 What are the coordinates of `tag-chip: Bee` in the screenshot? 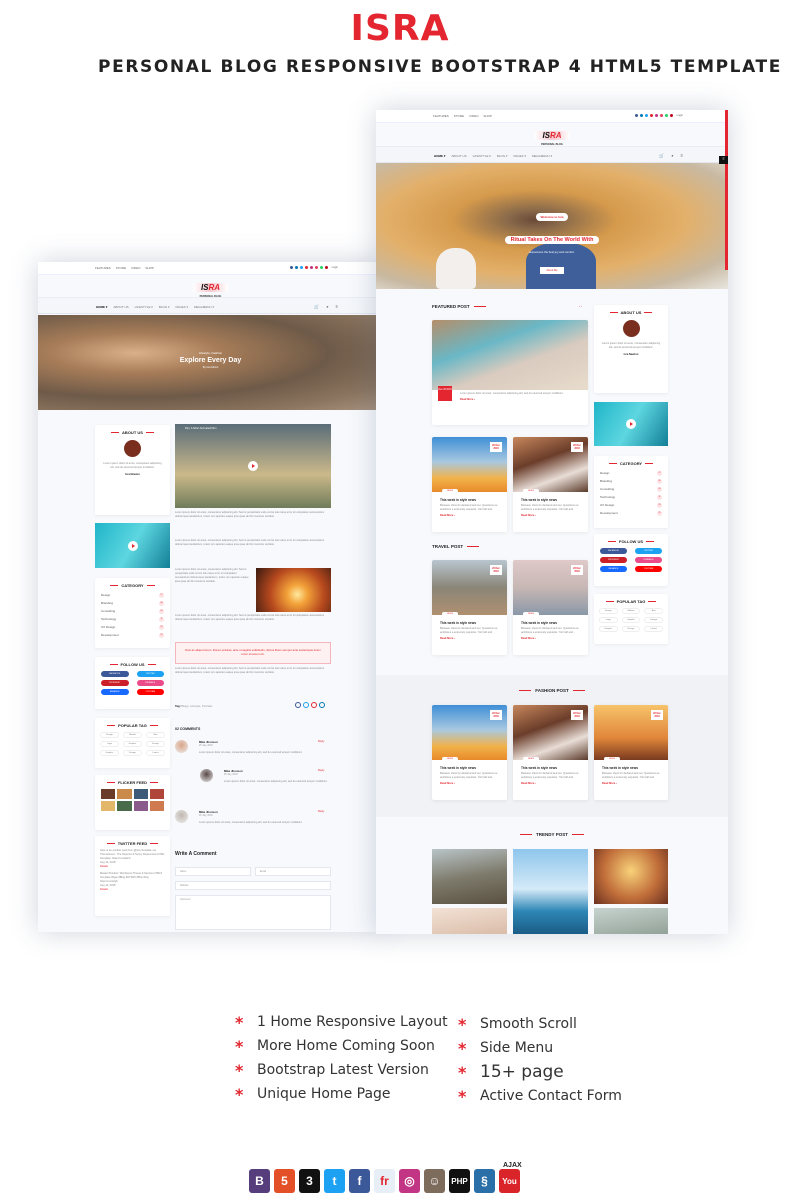 It's located at (155, 735).